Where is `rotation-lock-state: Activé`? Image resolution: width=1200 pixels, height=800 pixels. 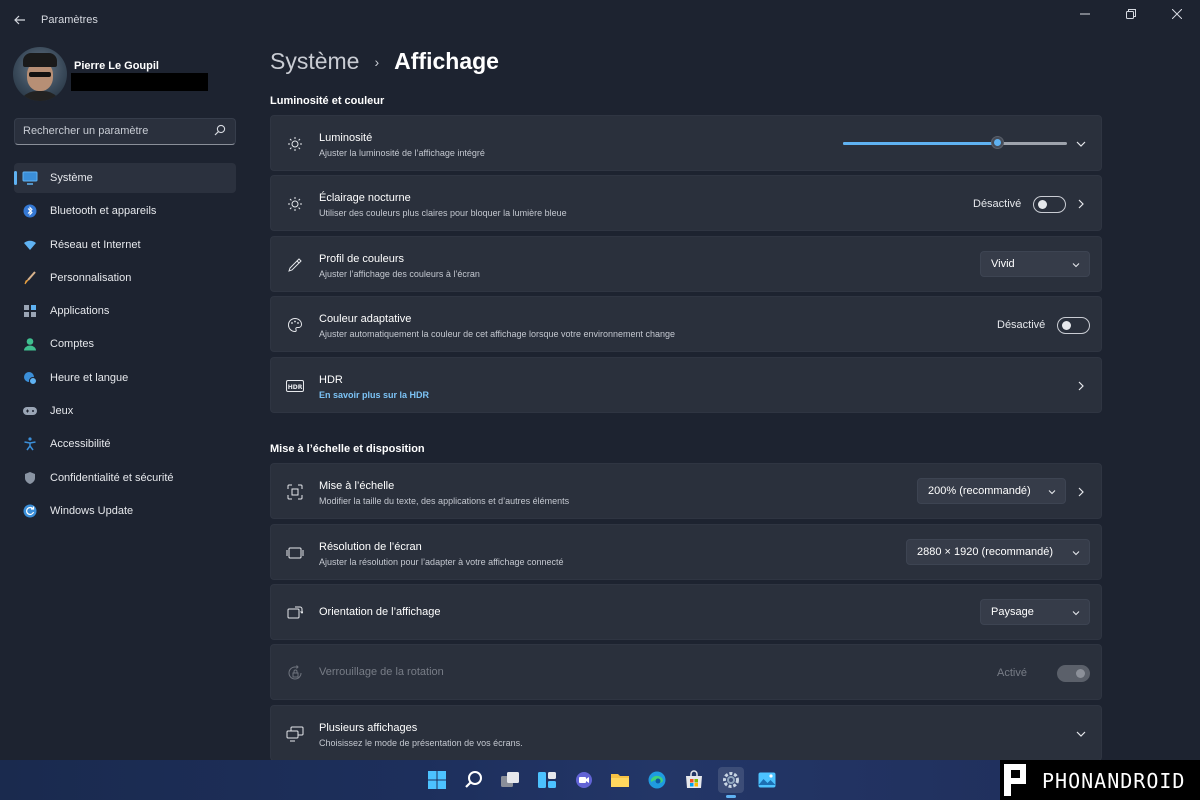 rotation-lock-state: Activé is located at coordinates (1012, 673).